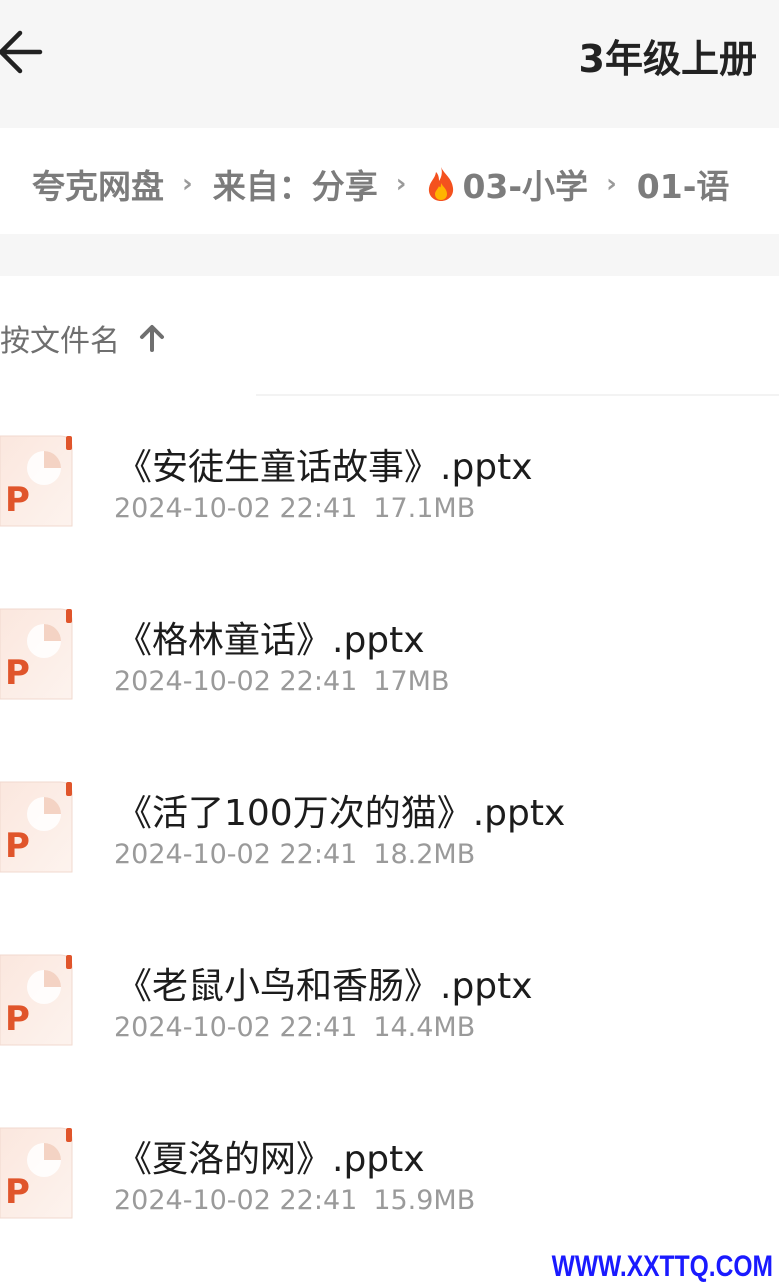  What do you see at coordinates (662, 1266) in the screenshot?
I see `watermark-text: WWW.XXTTQ.COM` at bounding box center [662, 1266].